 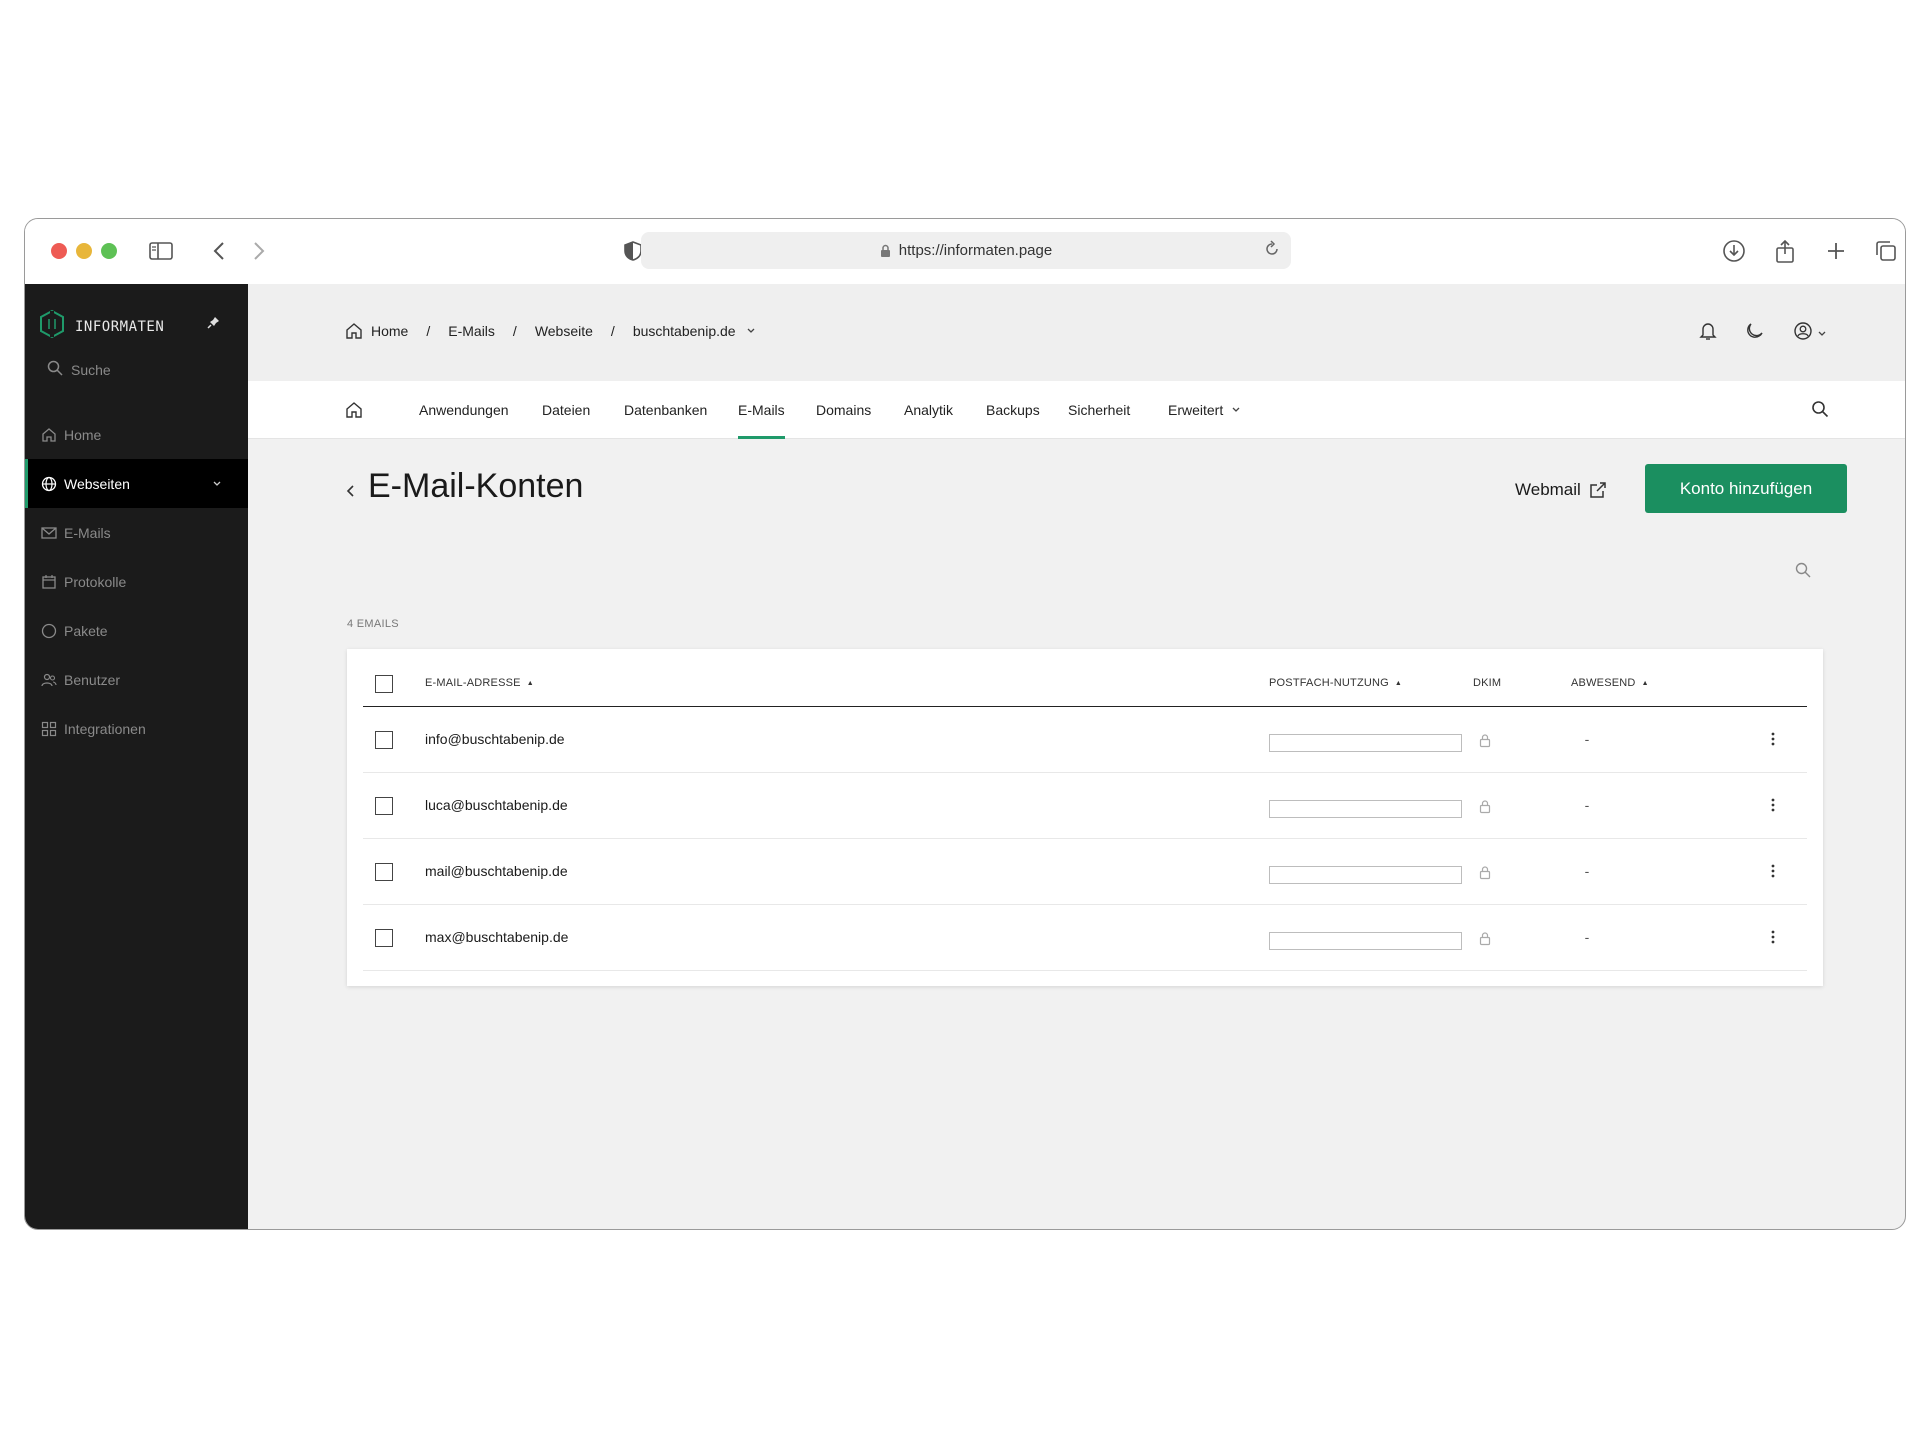 I want to click on tab-label: Anwendungen, so click(x=464, y=410).